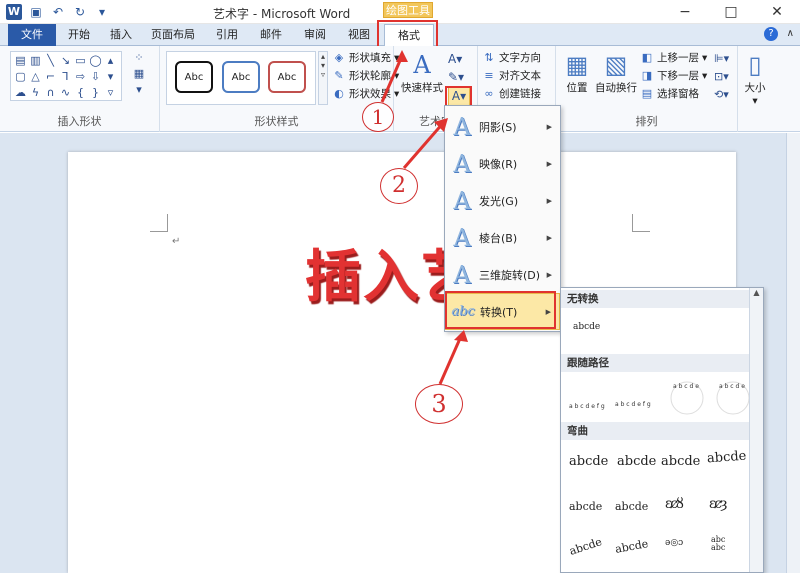  I want to click on step-2-marker: 2, so click(399, 186).